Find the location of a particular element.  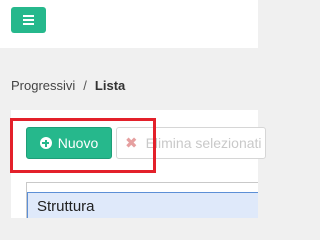

breadcrumb-current: Lista is located at coordinates (110, 85).